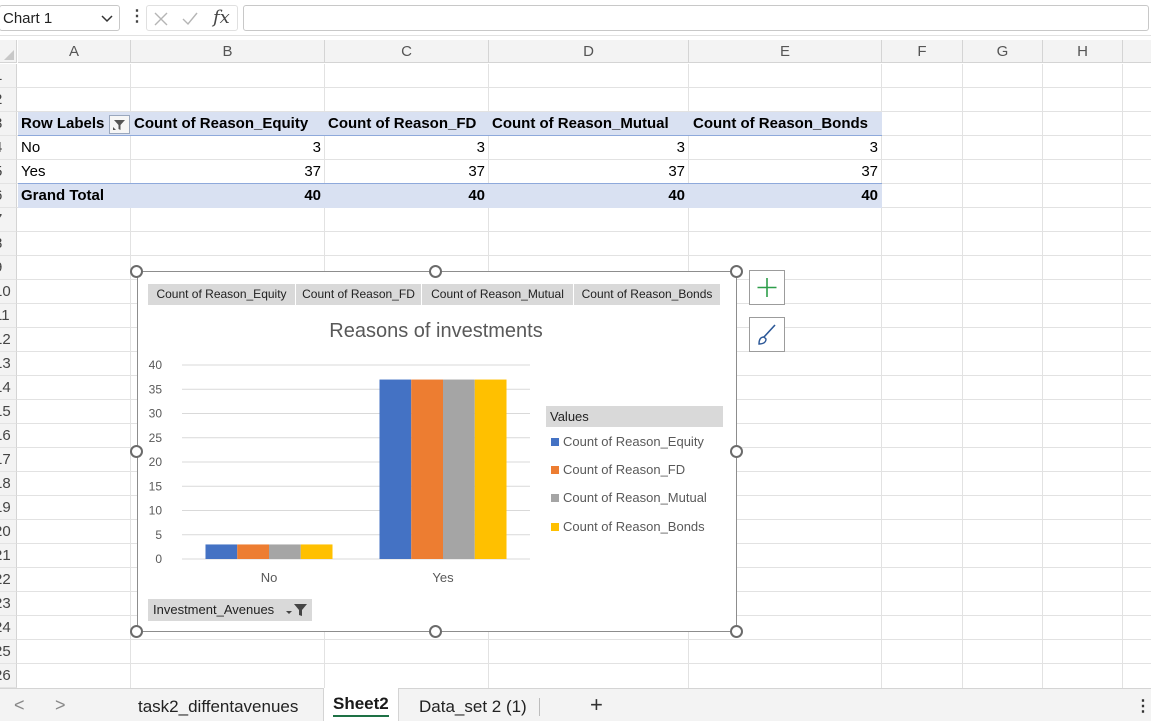 This screenshot has width=1151, height=721. What do you see at coordinates (8, 484) in the screenshot?
I see `row-header: 18` at bounding box center [8, 484].